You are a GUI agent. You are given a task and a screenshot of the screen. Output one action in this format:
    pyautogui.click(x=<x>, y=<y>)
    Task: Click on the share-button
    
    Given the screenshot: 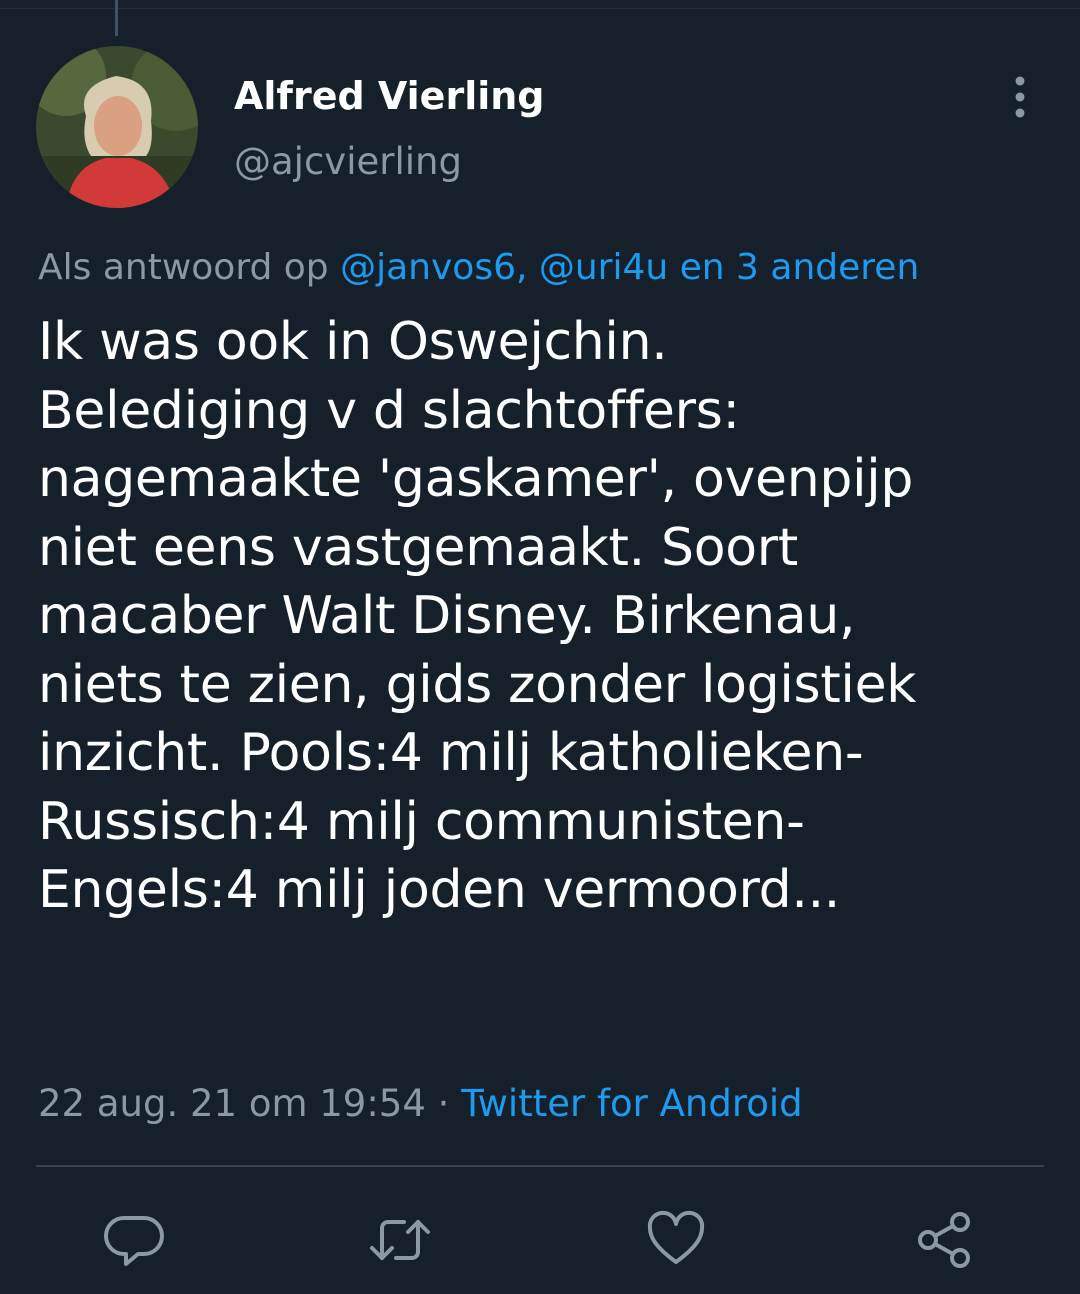 What is the action you would take?
    pyautogui.click(x=944, y=1240)
    